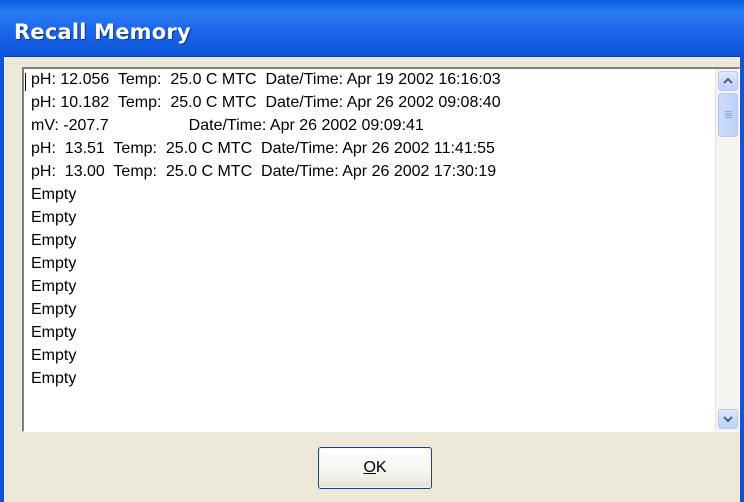 The height and width of the screenshot is (502, 744). Describe the element at coordinates (369, 467) in the screenshot. I see `ok-mnemonic: O` at that location.